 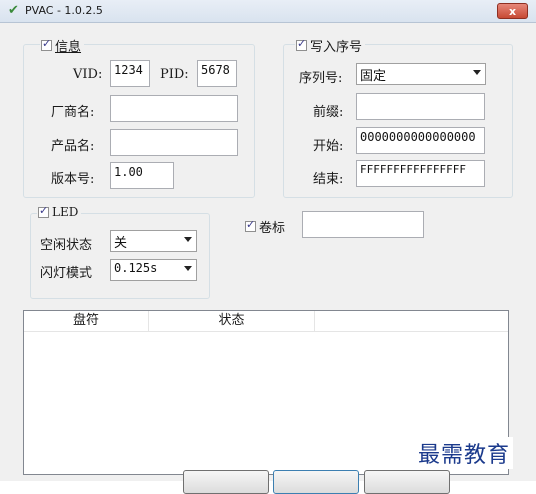 I want to click on serial-legend-label: 写入序号, so click(x=336, y=47).